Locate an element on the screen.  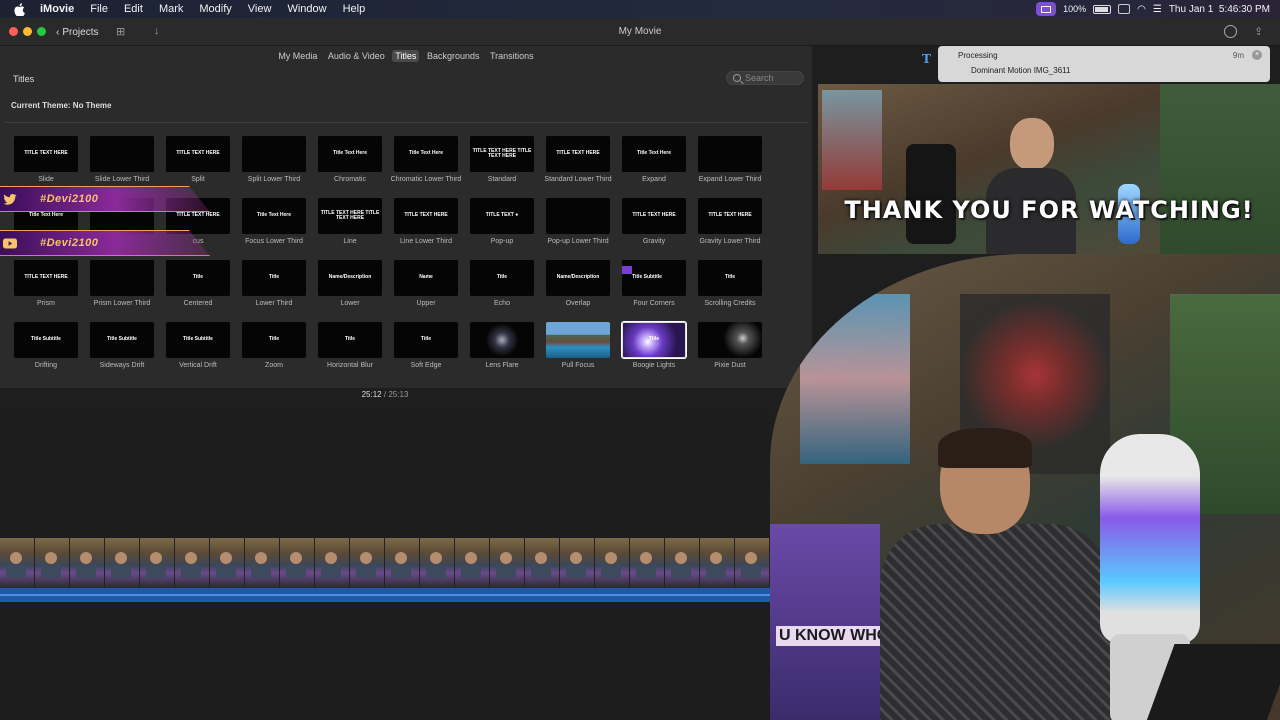
tab-titles: Titles is located at coordinates (406, 56).